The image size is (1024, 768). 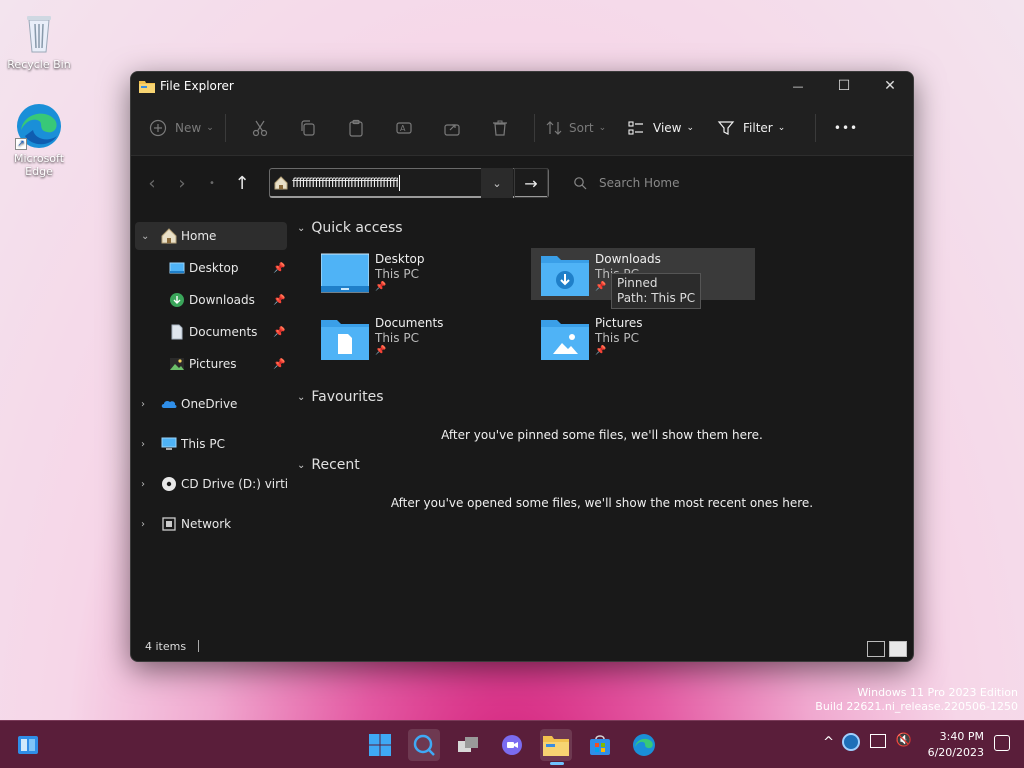 I want to click on search-button, so click(x=424, y=745).